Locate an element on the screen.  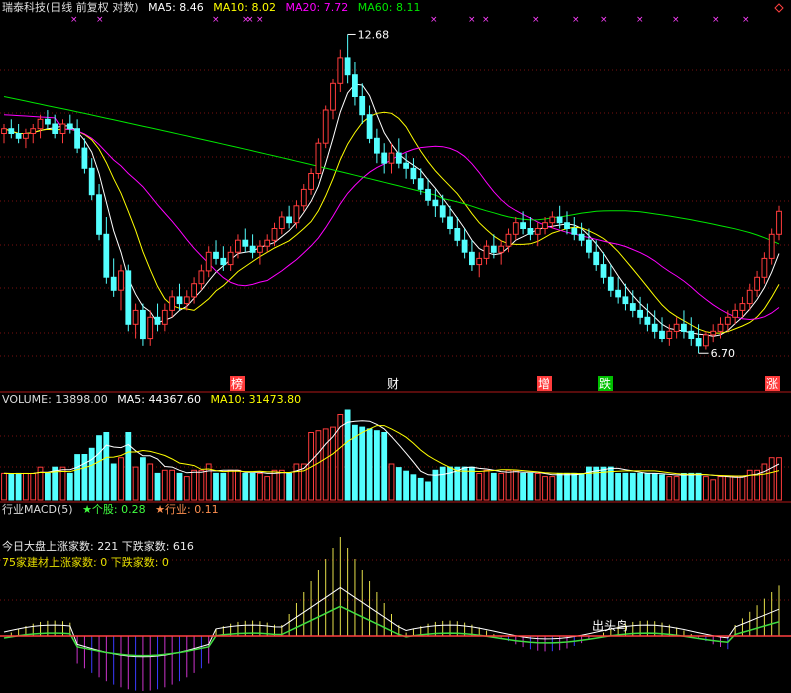
max-price-label: 12.68 is located at coordinates (374, 34).